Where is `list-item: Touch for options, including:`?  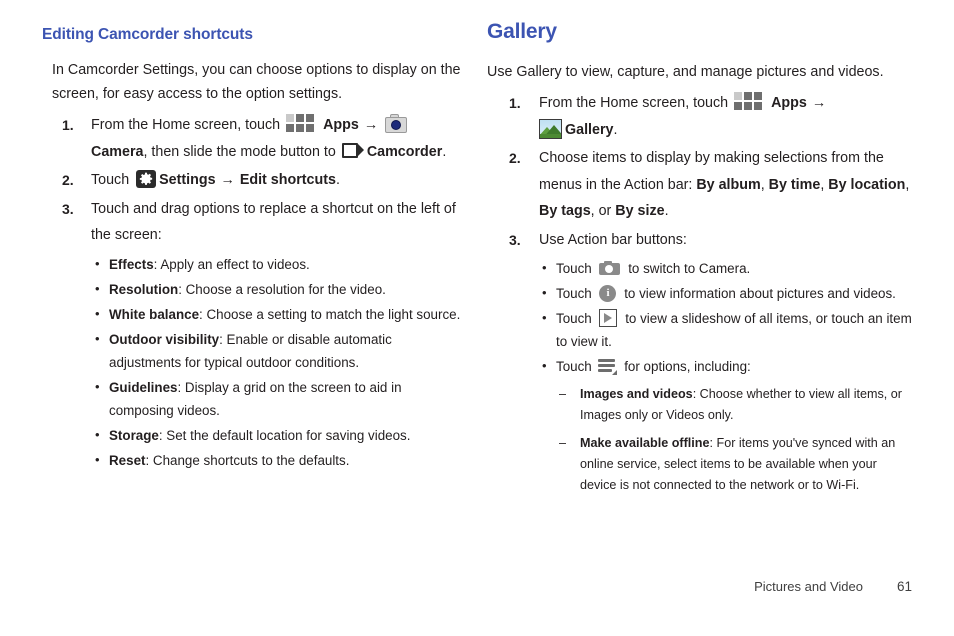
list-item: Touch for options, including: is located at coordinates (727, 366).